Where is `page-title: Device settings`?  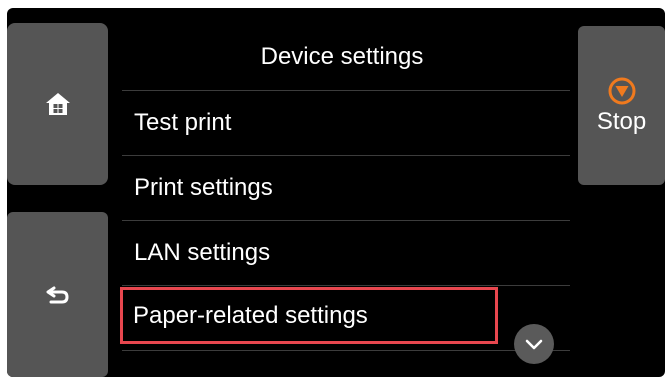
page-title: Device settings is located at coordinates (342, 56).